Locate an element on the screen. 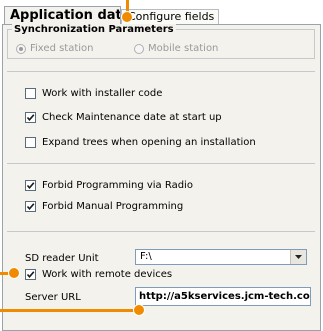 Image resolution: width=323 pixels, height=331 pixels. server-url-label: Server URL is located at coordinates (53, 297).